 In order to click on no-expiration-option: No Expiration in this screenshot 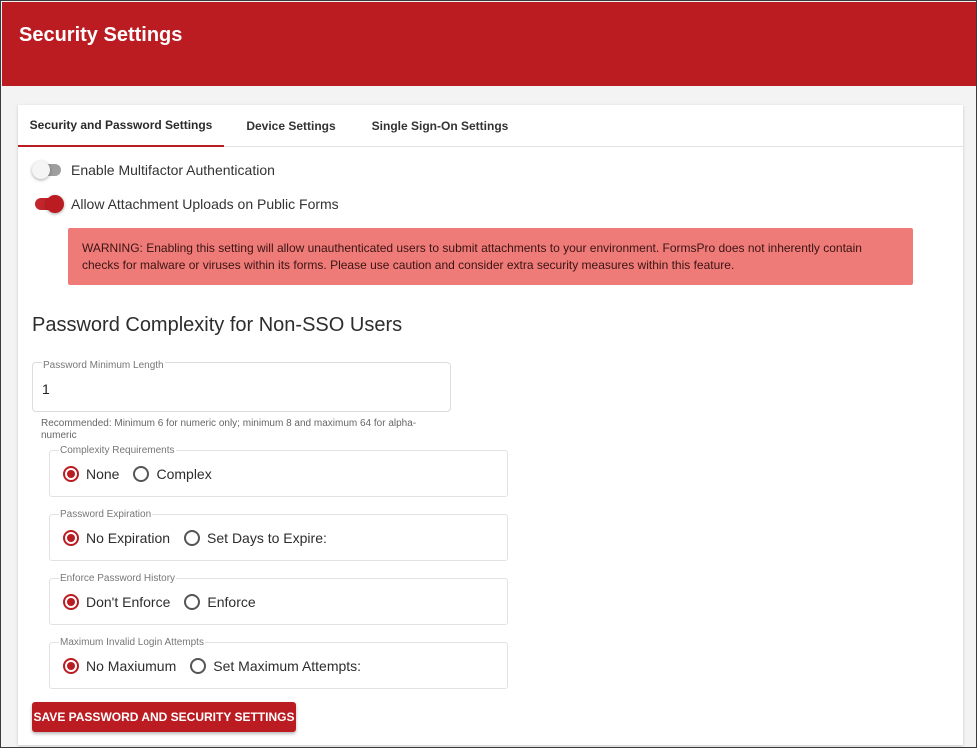, I will do `click(116, 538)`.